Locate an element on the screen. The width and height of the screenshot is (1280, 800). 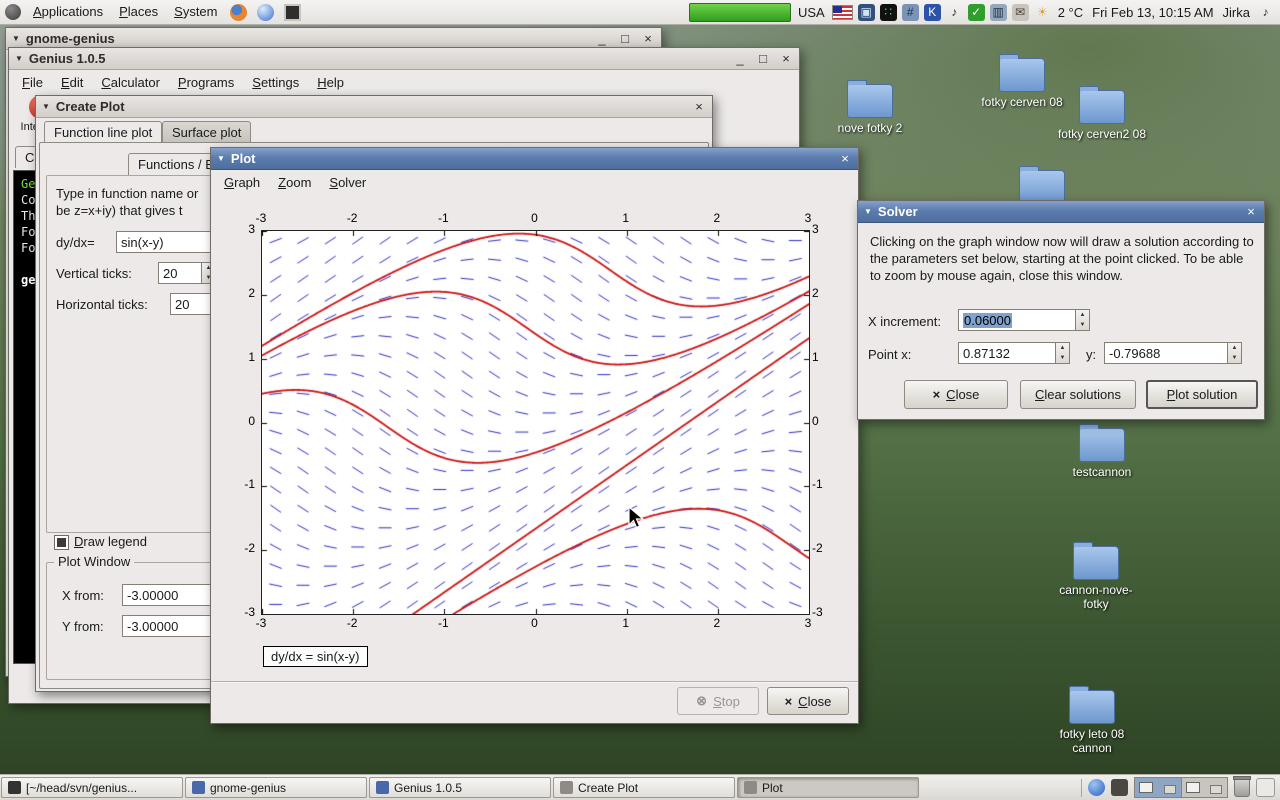
menu-applications: Applications is located at coordinates (68, 12).